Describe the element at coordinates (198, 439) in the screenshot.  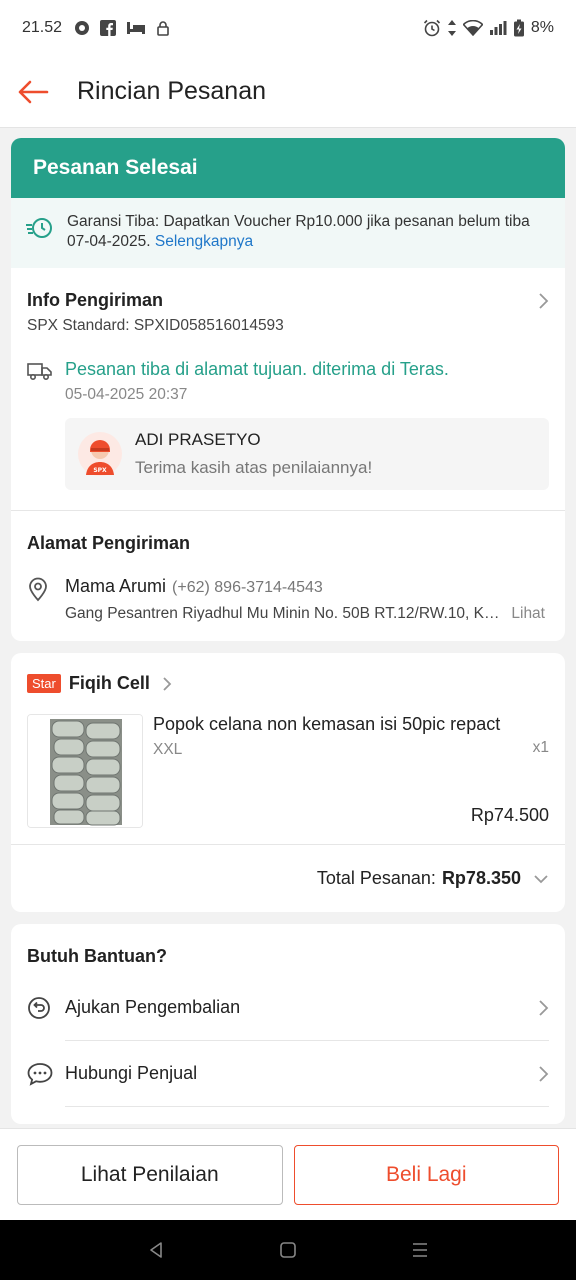
I see `courier-name: ADI PRASETYO` at that location.